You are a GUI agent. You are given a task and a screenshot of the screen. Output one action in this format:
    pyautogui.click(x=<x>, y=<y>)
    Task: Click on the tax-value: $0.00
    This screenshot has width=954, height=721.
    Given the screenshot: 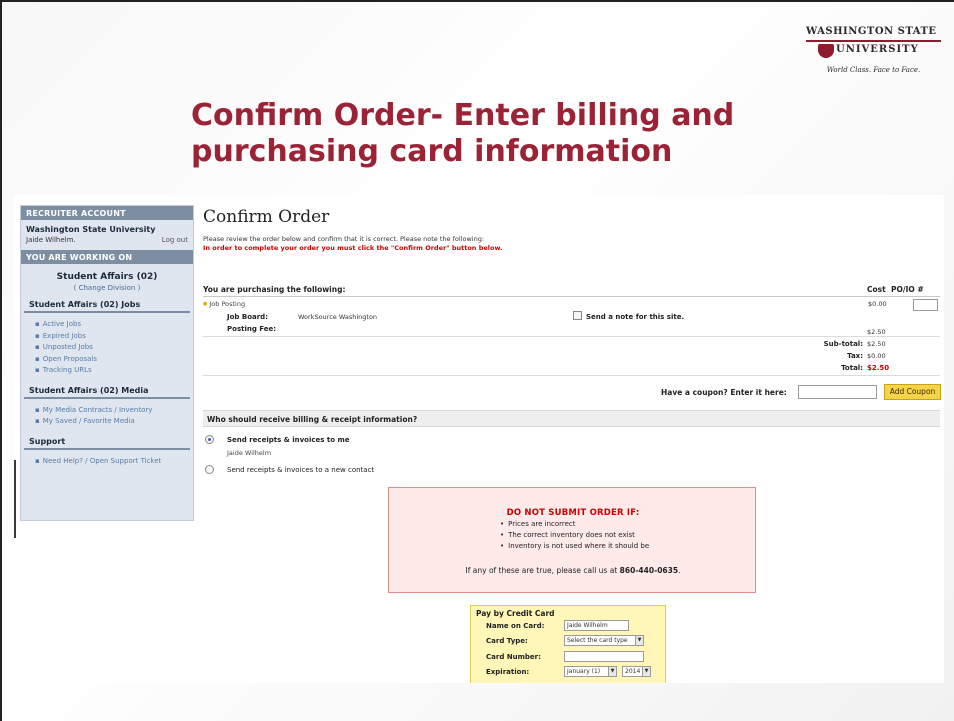 What is the action you would take?
    pyautogui.click(x=876, y=356)
    